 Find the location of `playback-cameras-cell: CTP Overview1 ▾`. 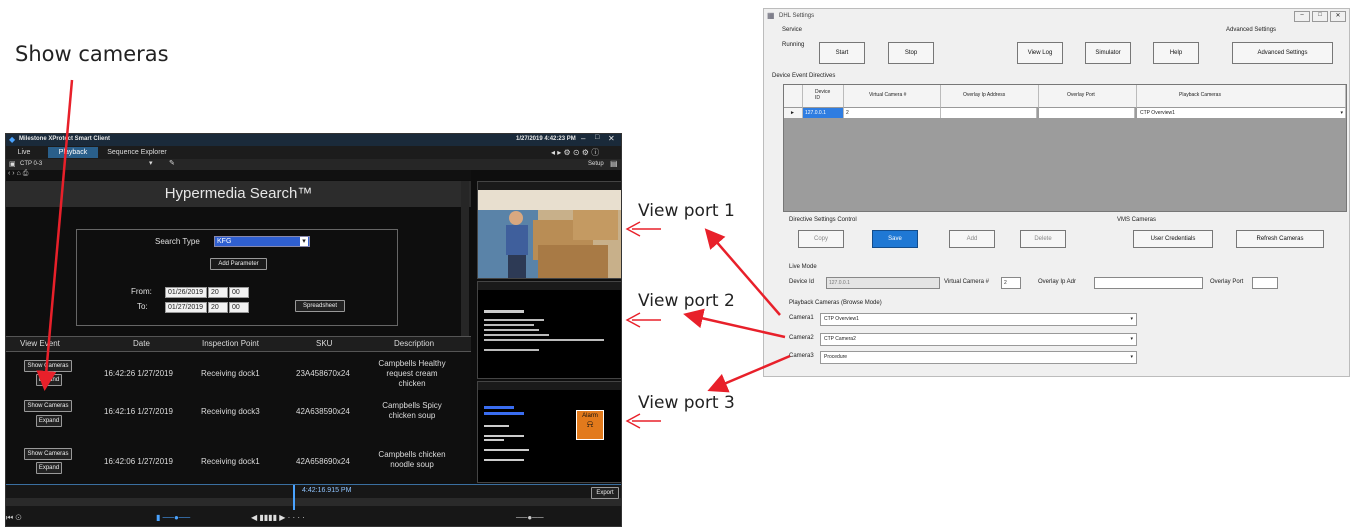

playback-cameras-cell: CTP Overview1 ▾ is located at coordinates (1241, 113).